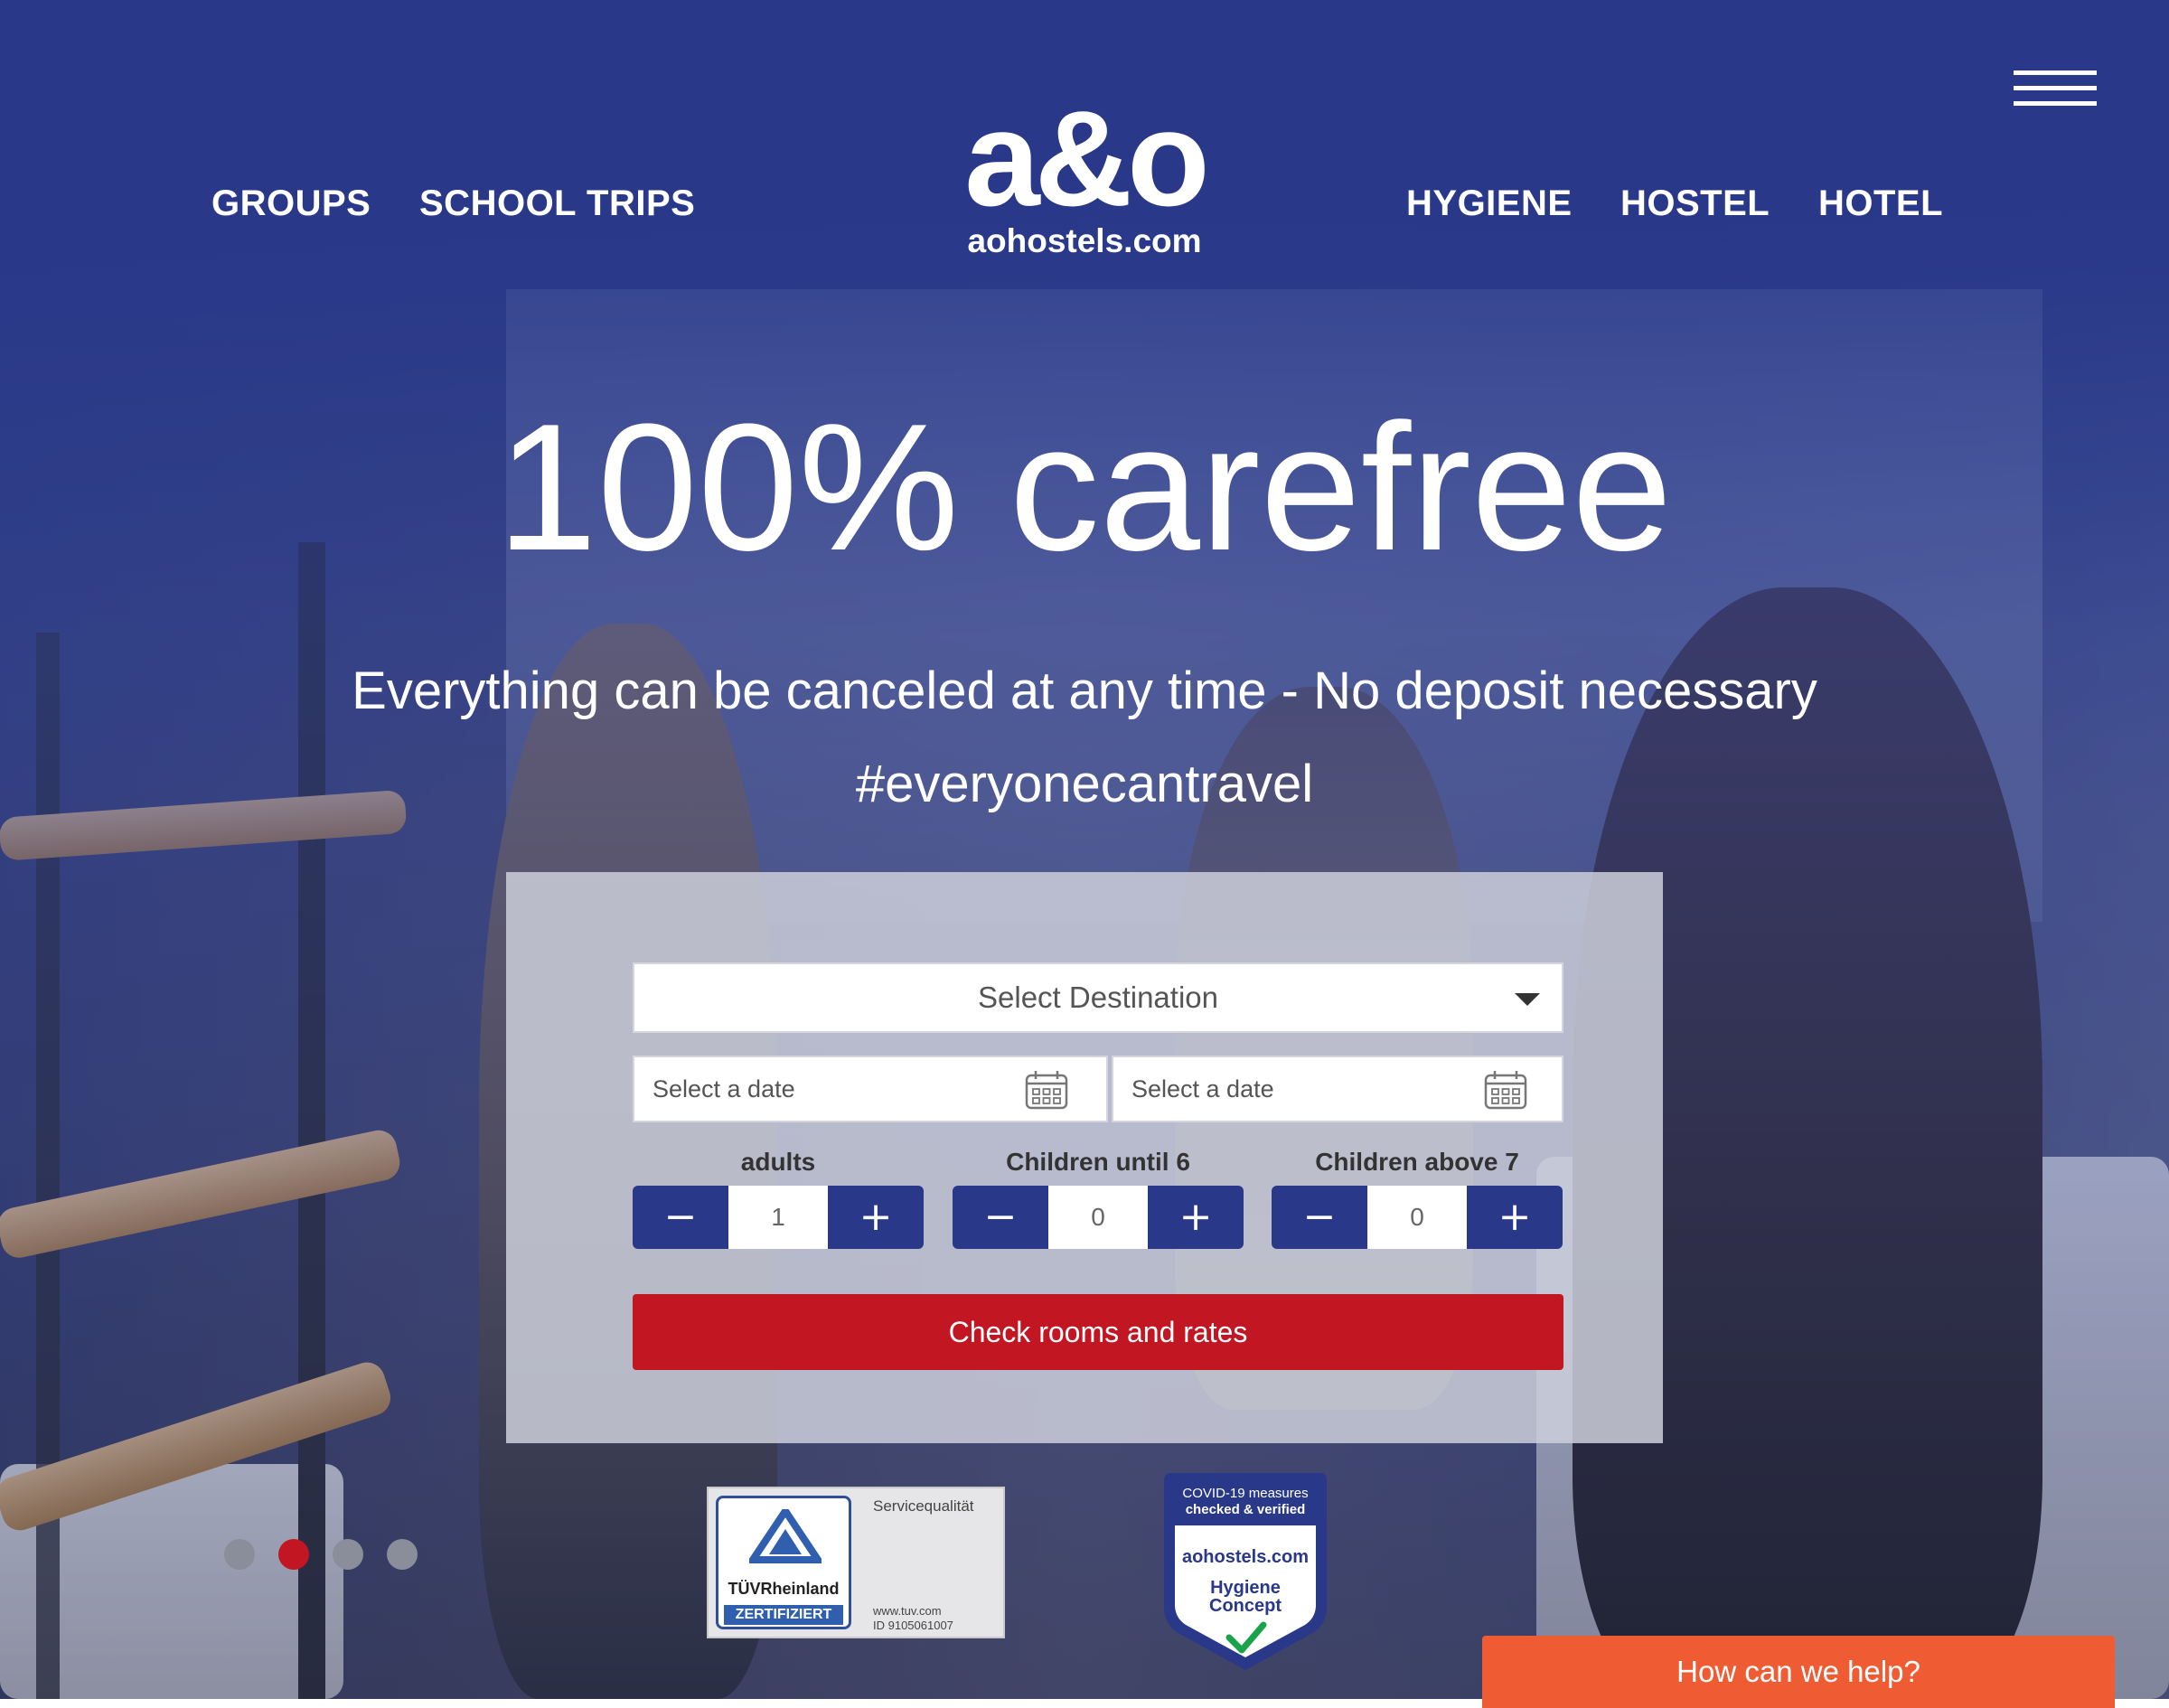 The image size is (2169, 1708). I want to click on carousel-indicators, so click(321, 1554).